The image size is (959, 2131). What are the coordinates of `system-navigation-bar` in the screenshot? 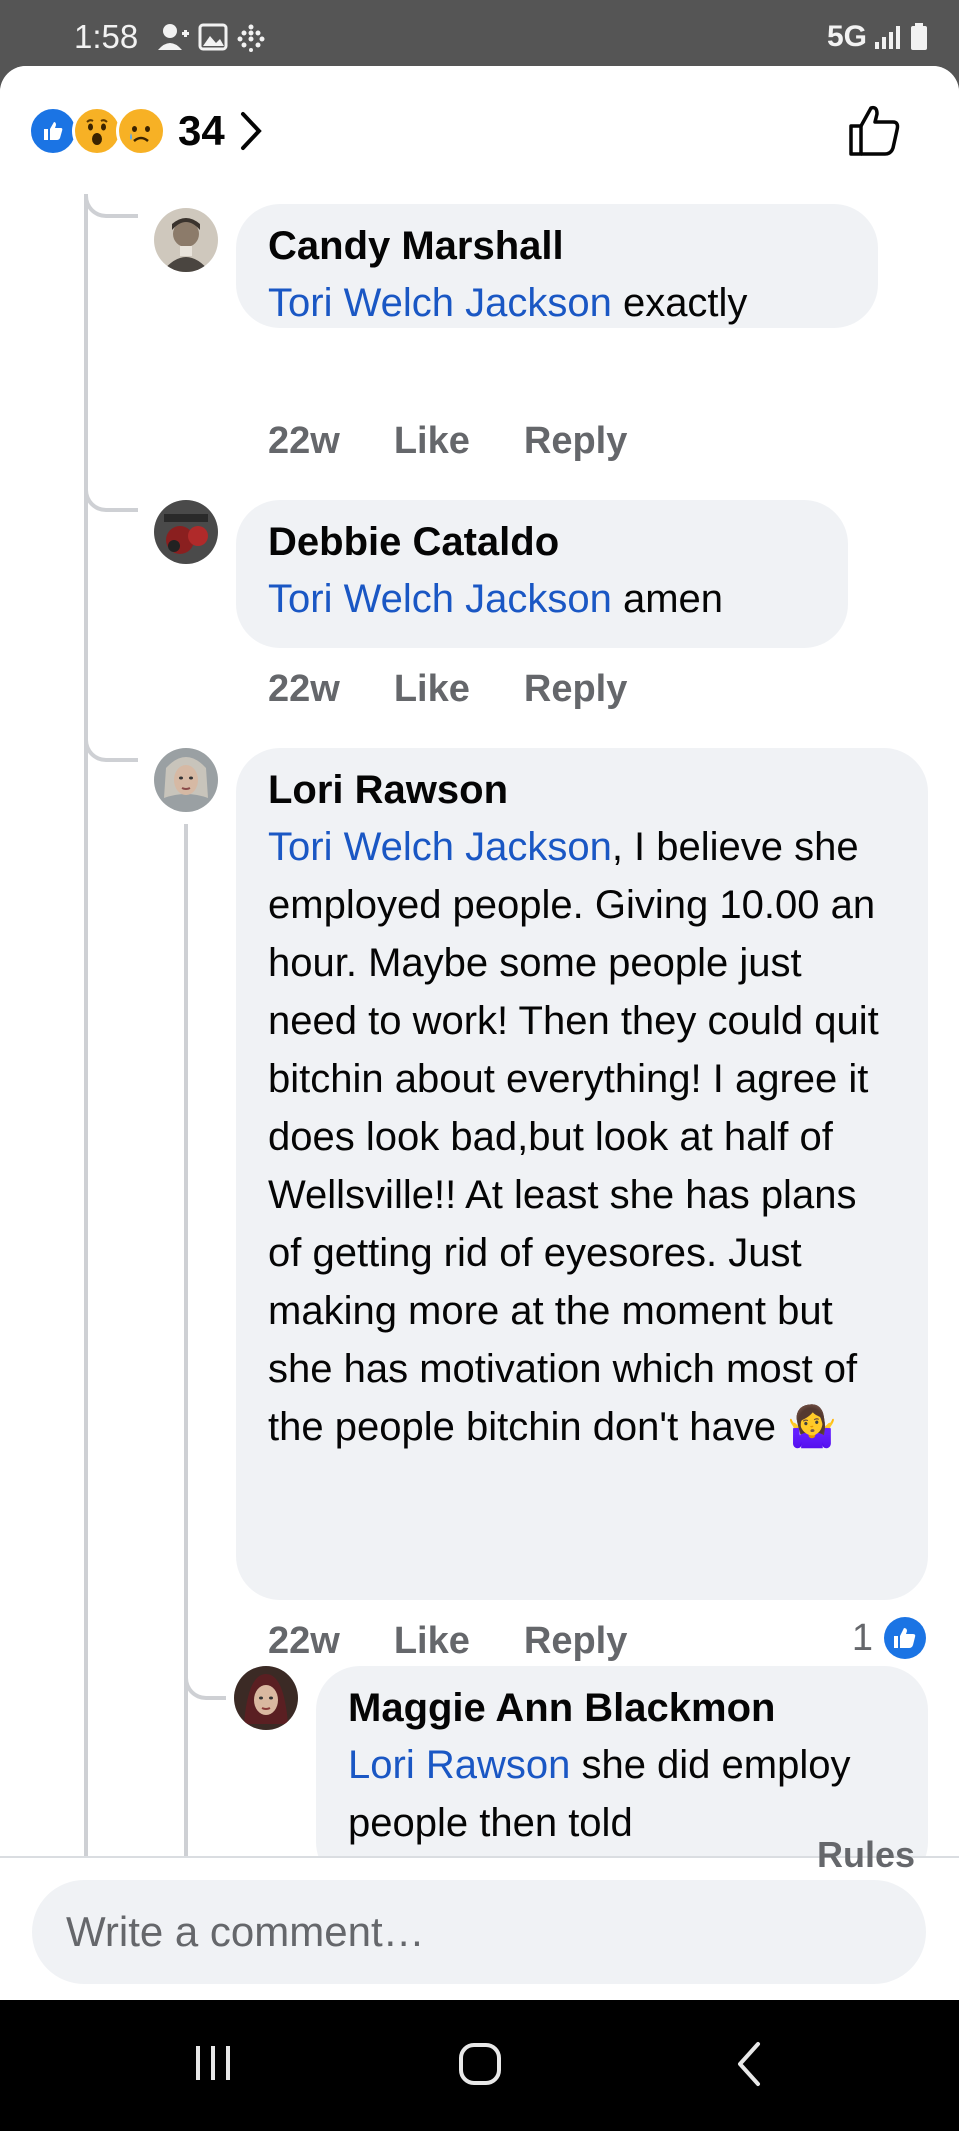 It's located at (479, 2065).